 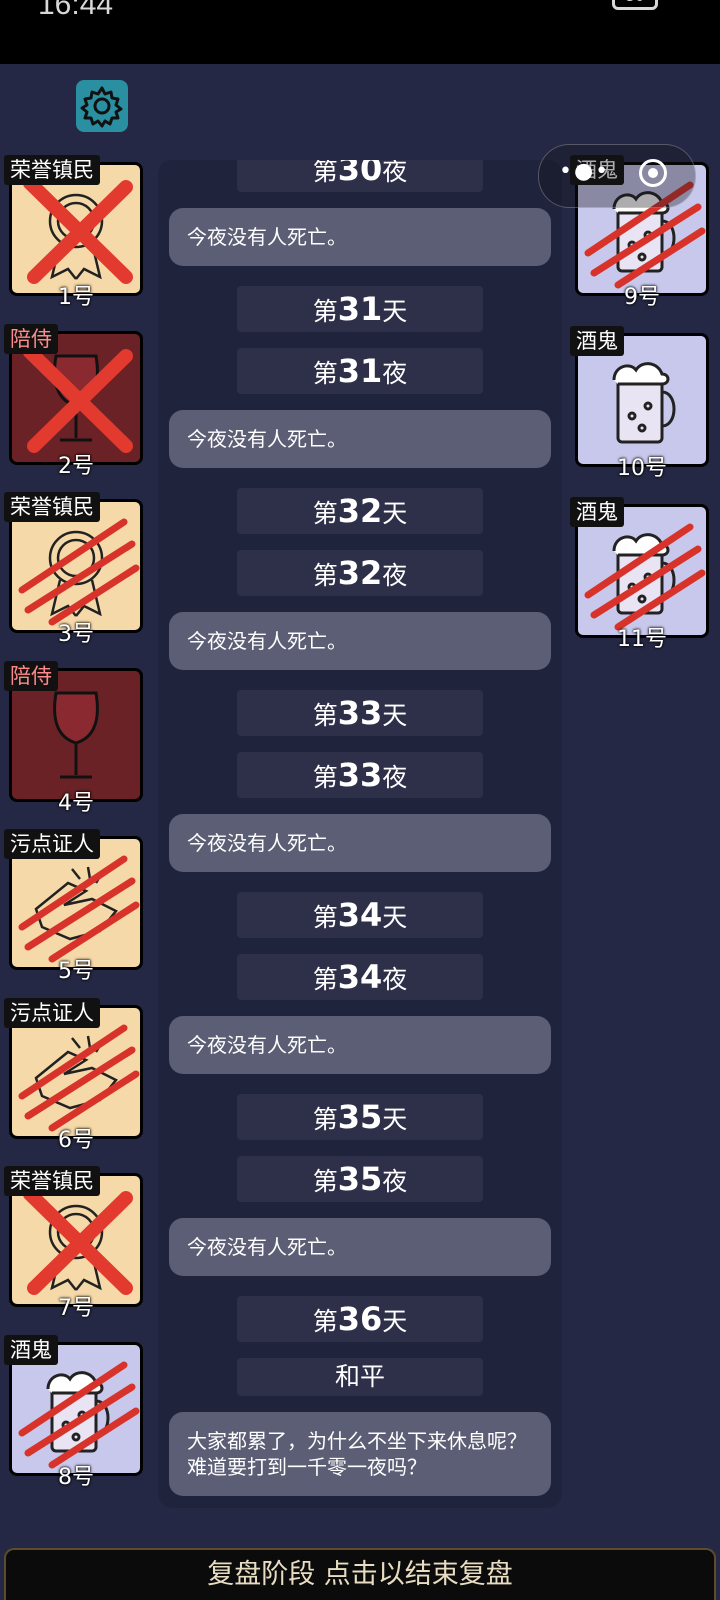 I want to click on miniprogram-capsule: •●•, so click(x=617, y=176).